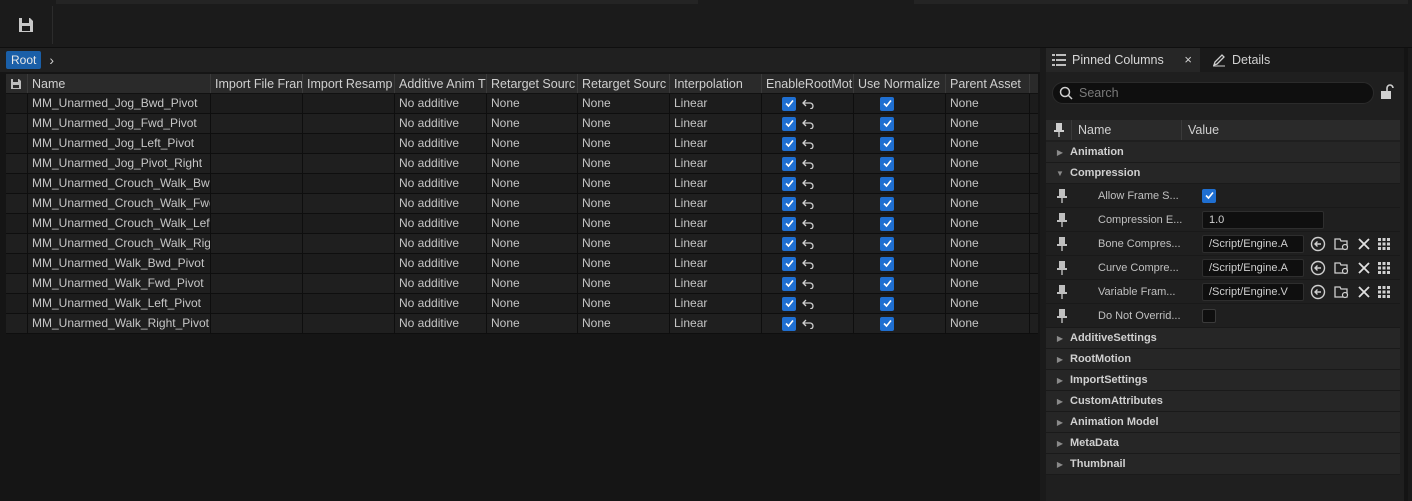 The image size is (1412, 501). I want to click on cell-name: MM_Unarmed_Jog_Fwd_Pivot, so click(119, 123).